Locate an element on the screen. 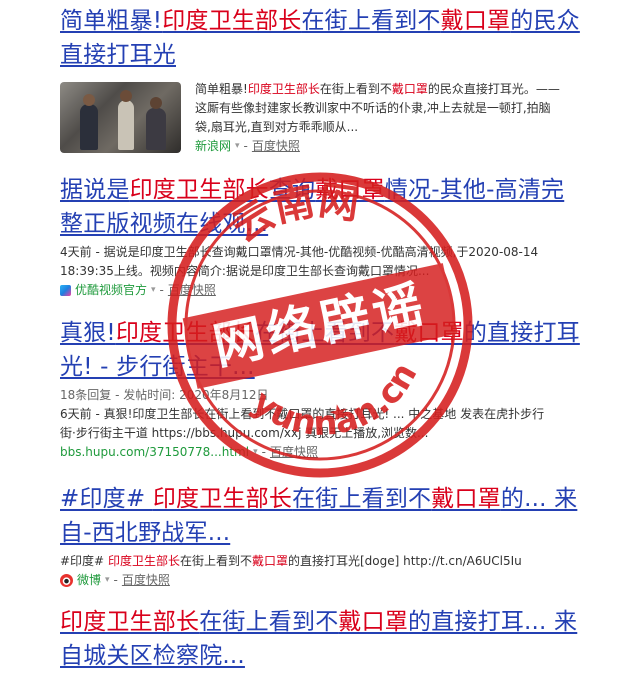 This screenshot has height=673, width=641. source-site-link: 微博 is located at coordinates (89, 580).